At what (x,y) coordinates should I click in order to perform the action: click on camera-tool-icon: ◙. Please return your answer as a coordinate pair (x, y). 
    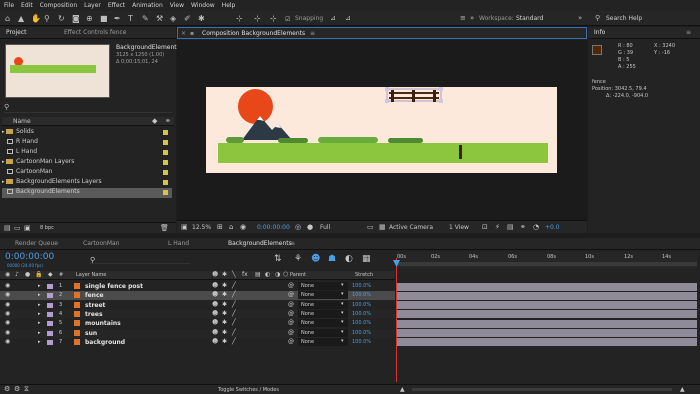
    Looking at the image, I should click on (76, 18).